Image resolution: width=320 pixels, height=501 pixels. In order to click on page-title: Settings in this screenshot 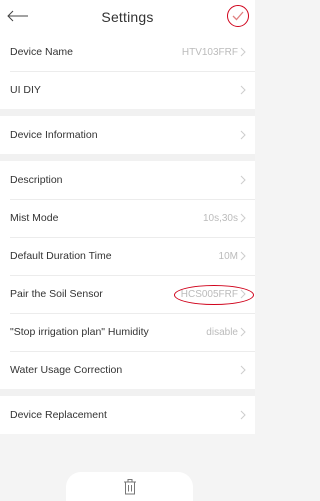, I will do `click(127, 16)`.